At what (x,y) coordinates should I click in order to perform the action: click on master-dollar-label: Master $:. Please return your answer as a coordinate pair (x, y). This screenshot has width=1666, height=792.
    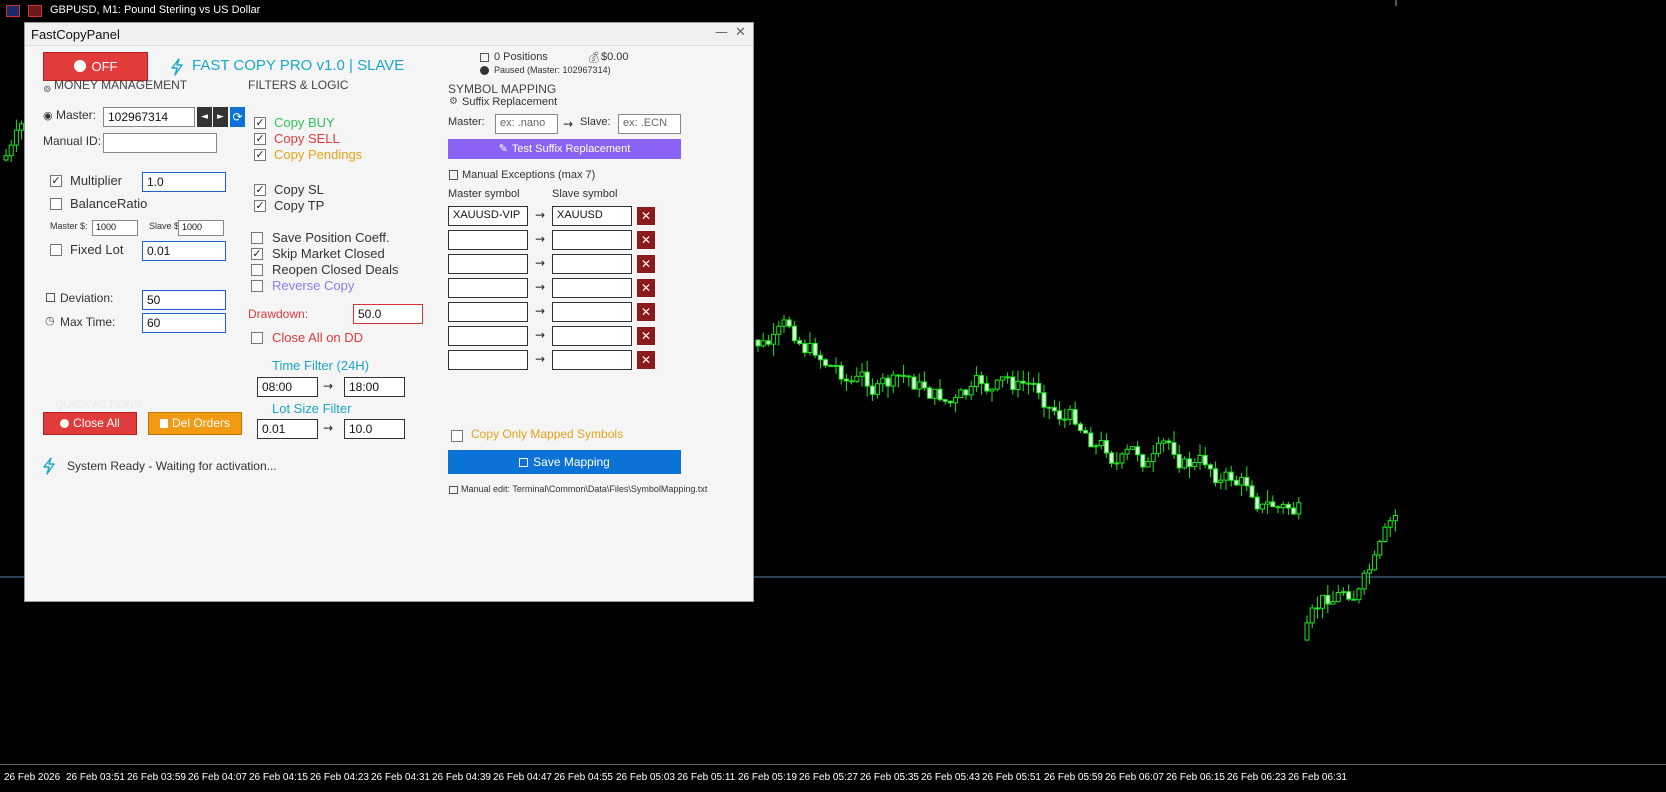
    Looking at the image, I should click on (69, 226).